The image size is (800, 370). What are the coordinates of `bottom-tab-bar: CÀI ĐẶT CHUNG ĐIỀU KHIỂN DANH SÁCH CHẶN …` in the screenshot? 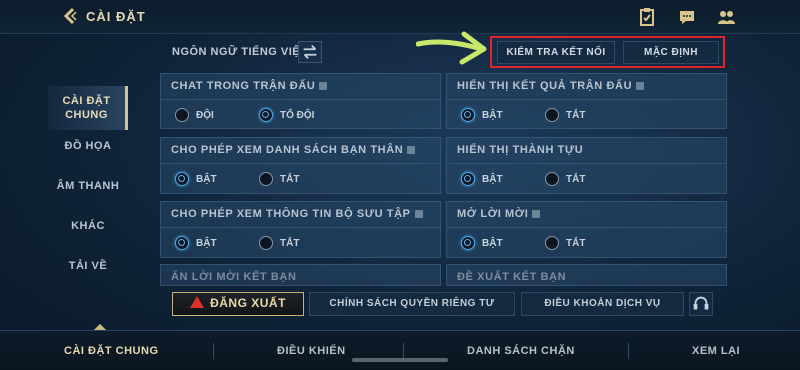 It's located at (400, 350).